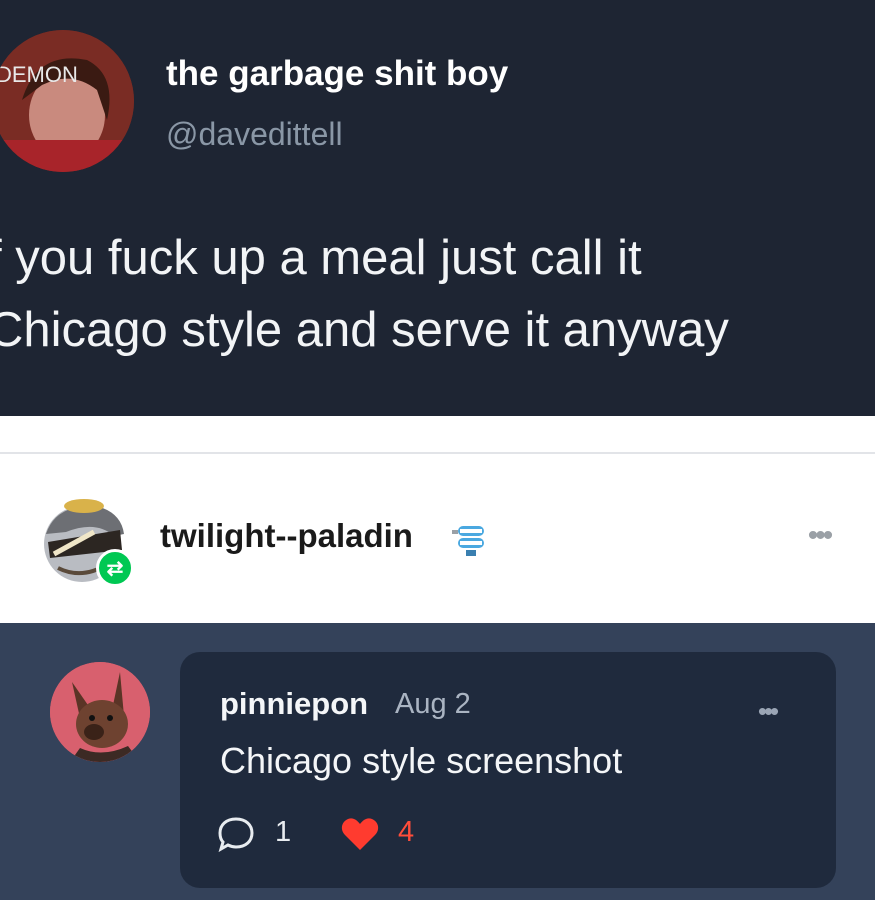 This screenshot has height=900, width=875. I want to click on tweet-handle: @davedittell, so click(254, 134).